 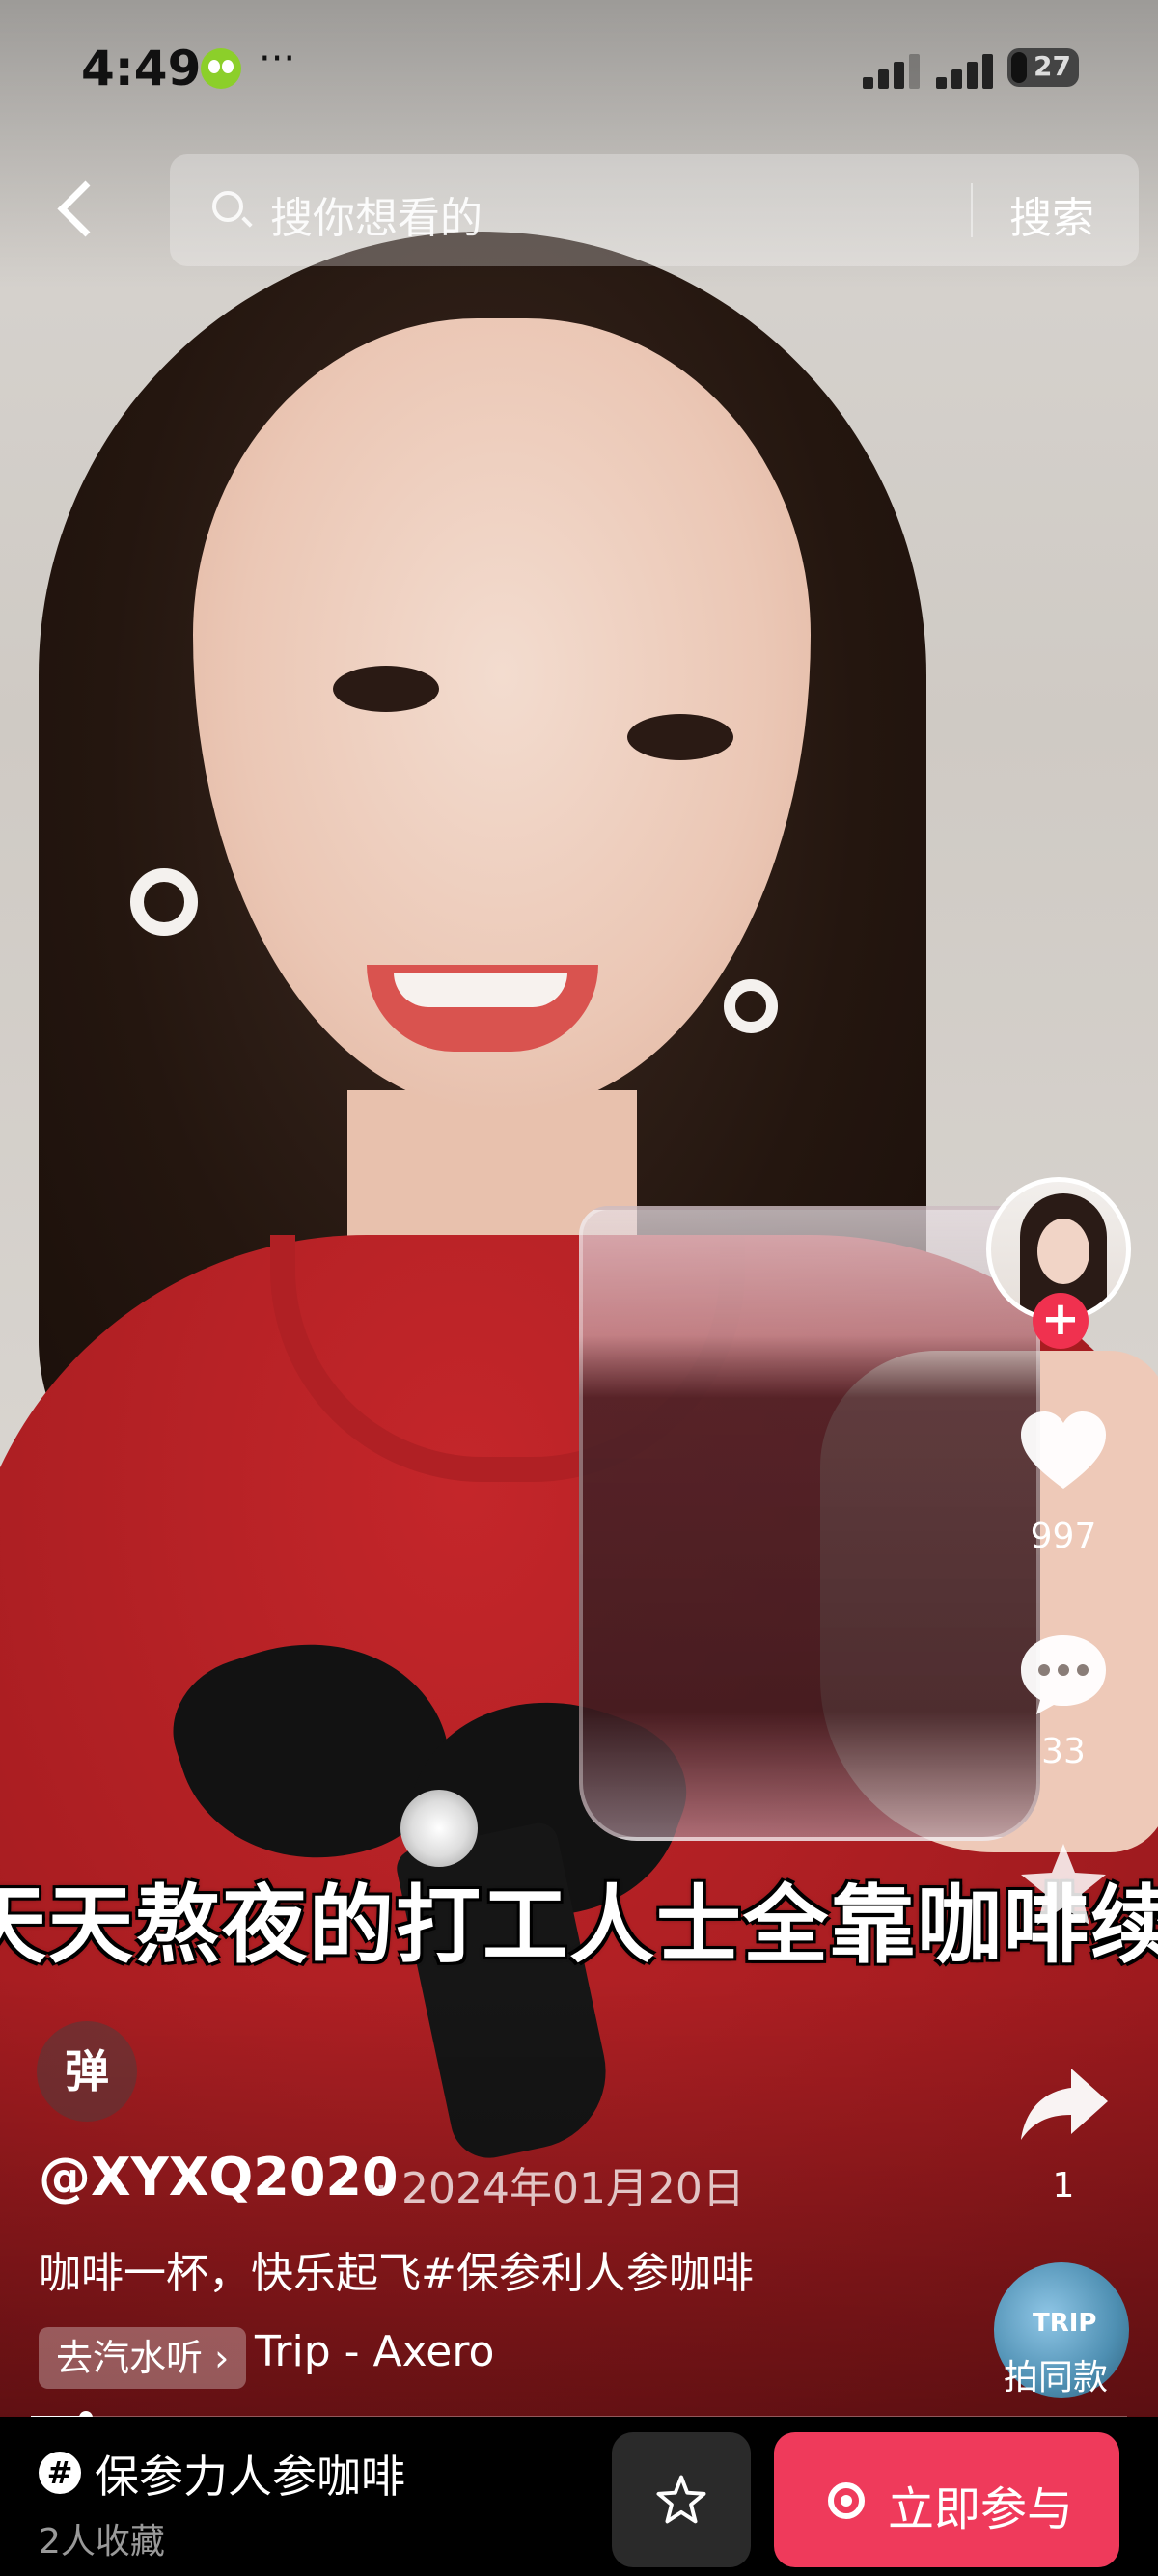 I want to click on topic-title: 保参力人参咖啡, so click(x=250, y=2474).